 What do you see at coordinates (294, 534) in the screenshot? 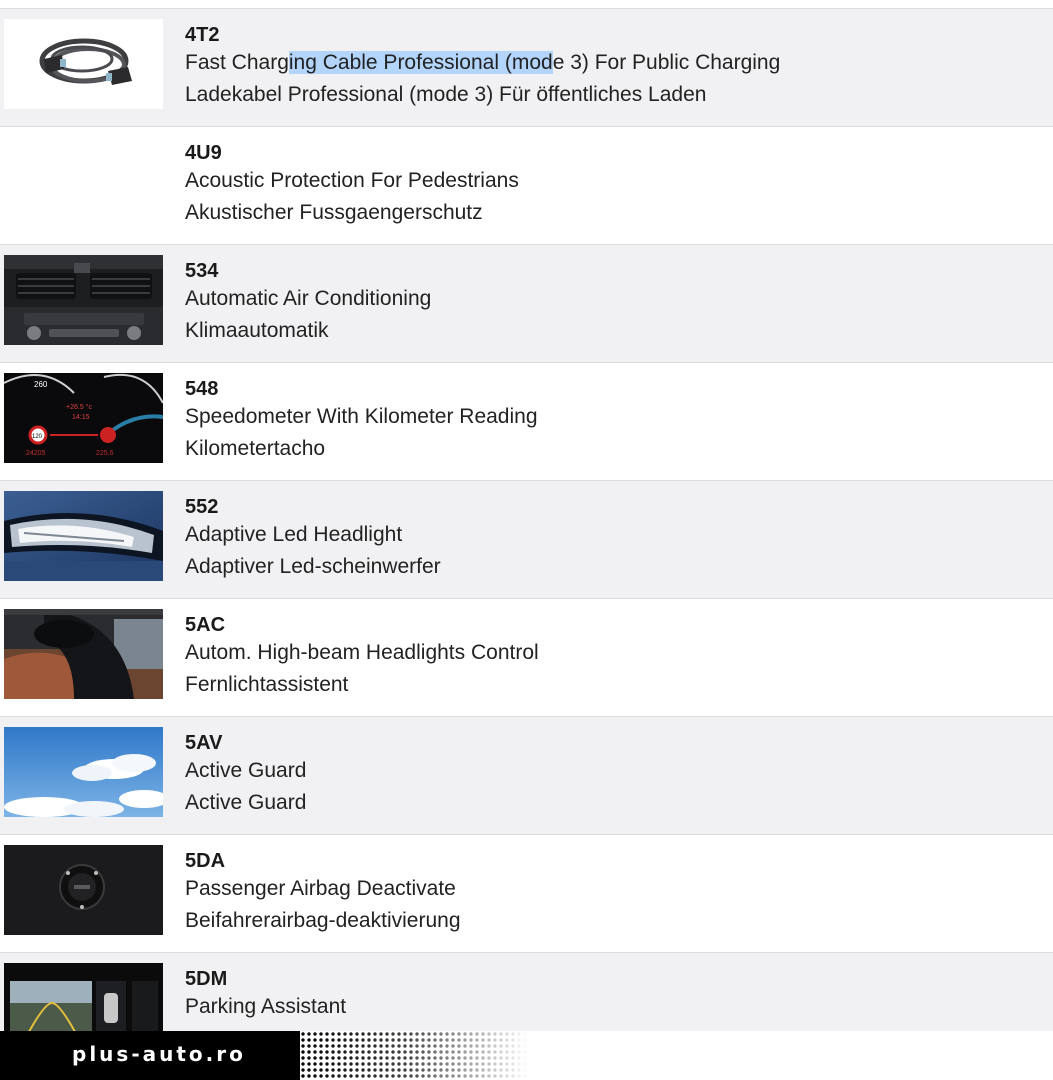
I see `option-name-en: Adaptive Led Headlight` at bounding box center [294, 534].